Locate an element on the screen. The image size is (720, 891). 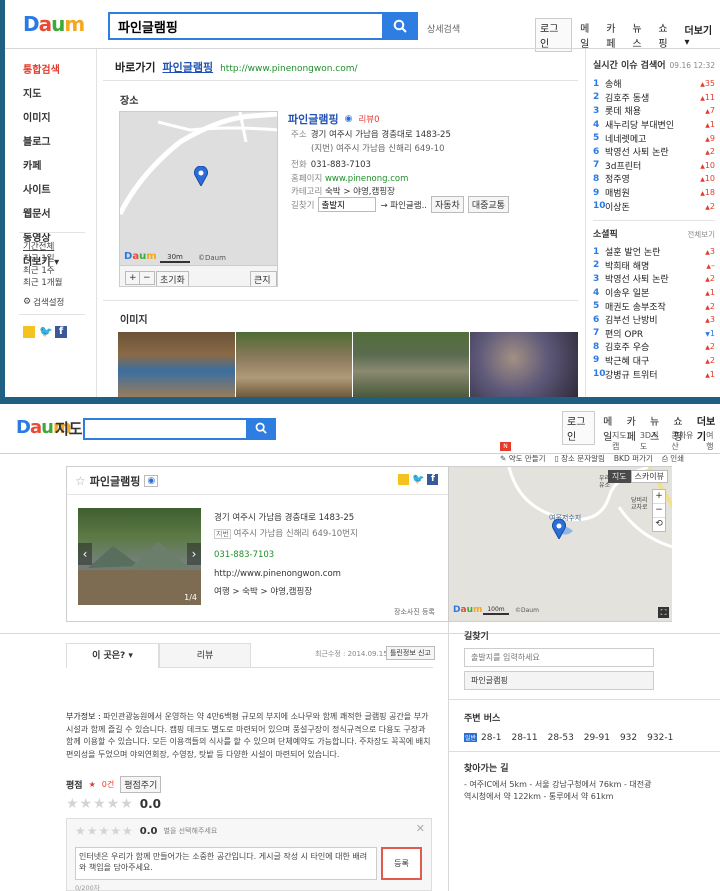
place-photo: ‹ › 1/4 is located at coordinates (139, 556).